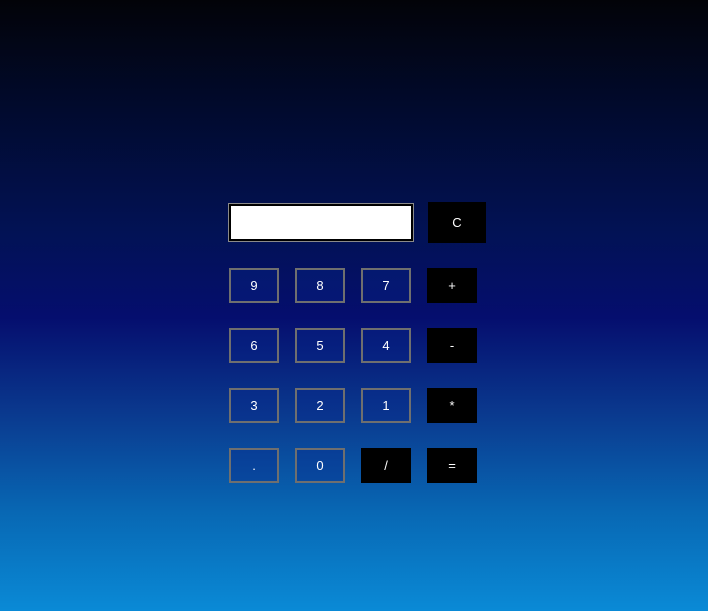  I want to click on clear-button: C, so click(457, 222).